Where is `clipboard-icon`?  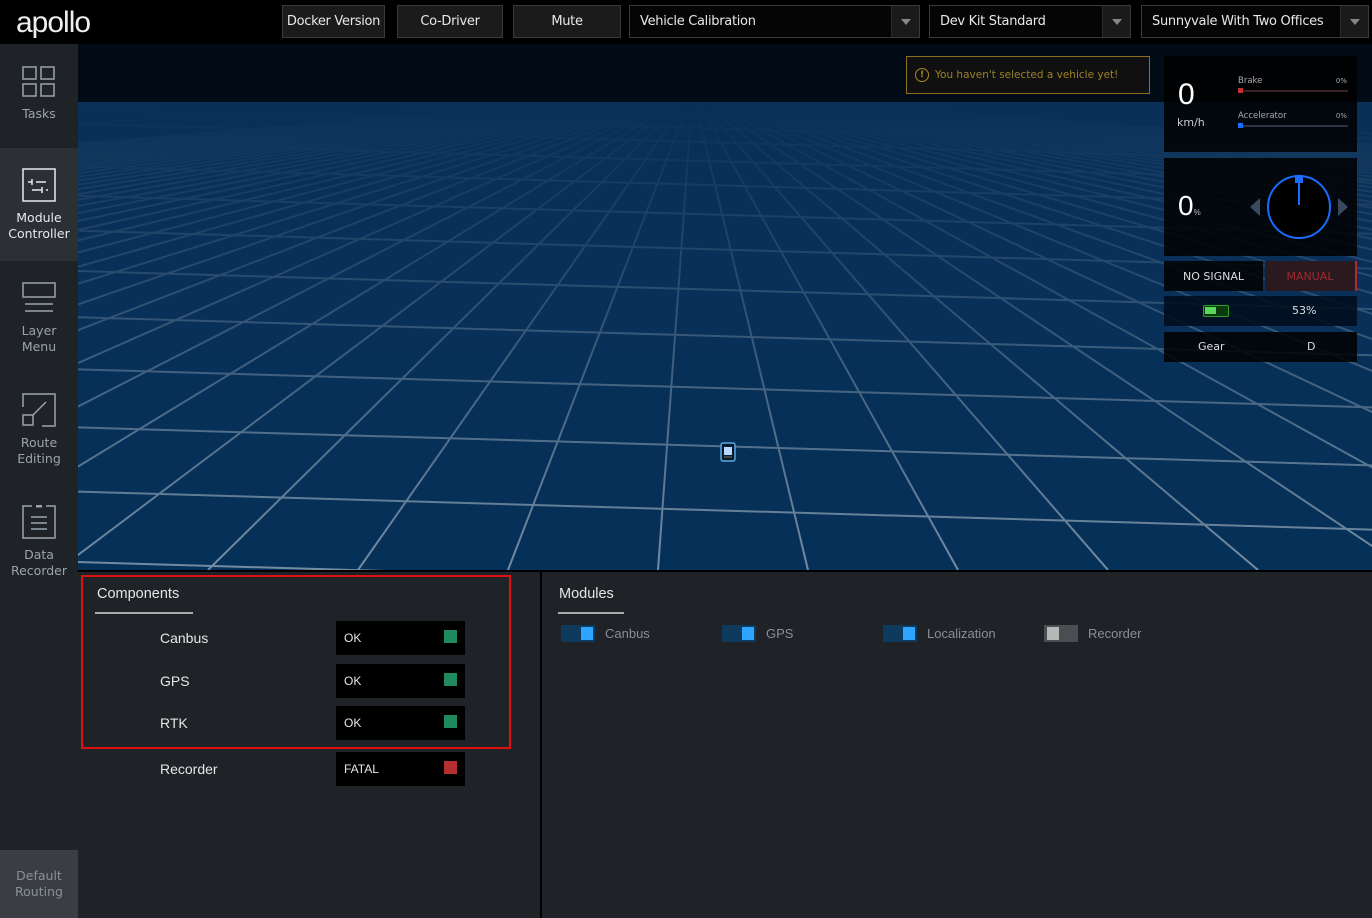
clipboard-icon is located at coordinates (39, 521).